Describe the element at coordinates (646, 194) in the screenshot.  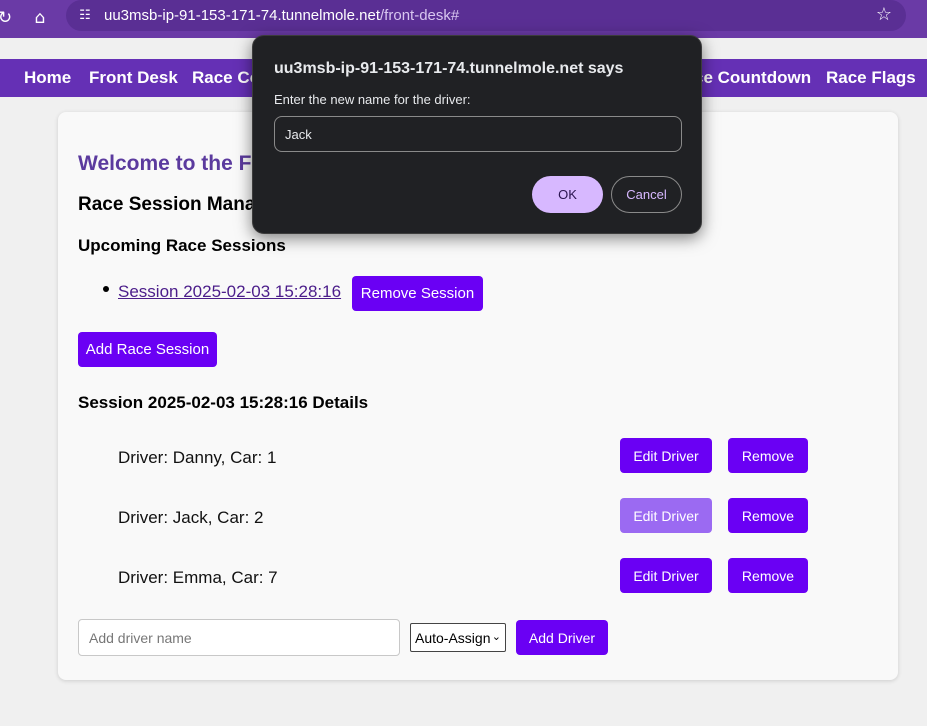
I see `cancel-button: Cancel` at that location.